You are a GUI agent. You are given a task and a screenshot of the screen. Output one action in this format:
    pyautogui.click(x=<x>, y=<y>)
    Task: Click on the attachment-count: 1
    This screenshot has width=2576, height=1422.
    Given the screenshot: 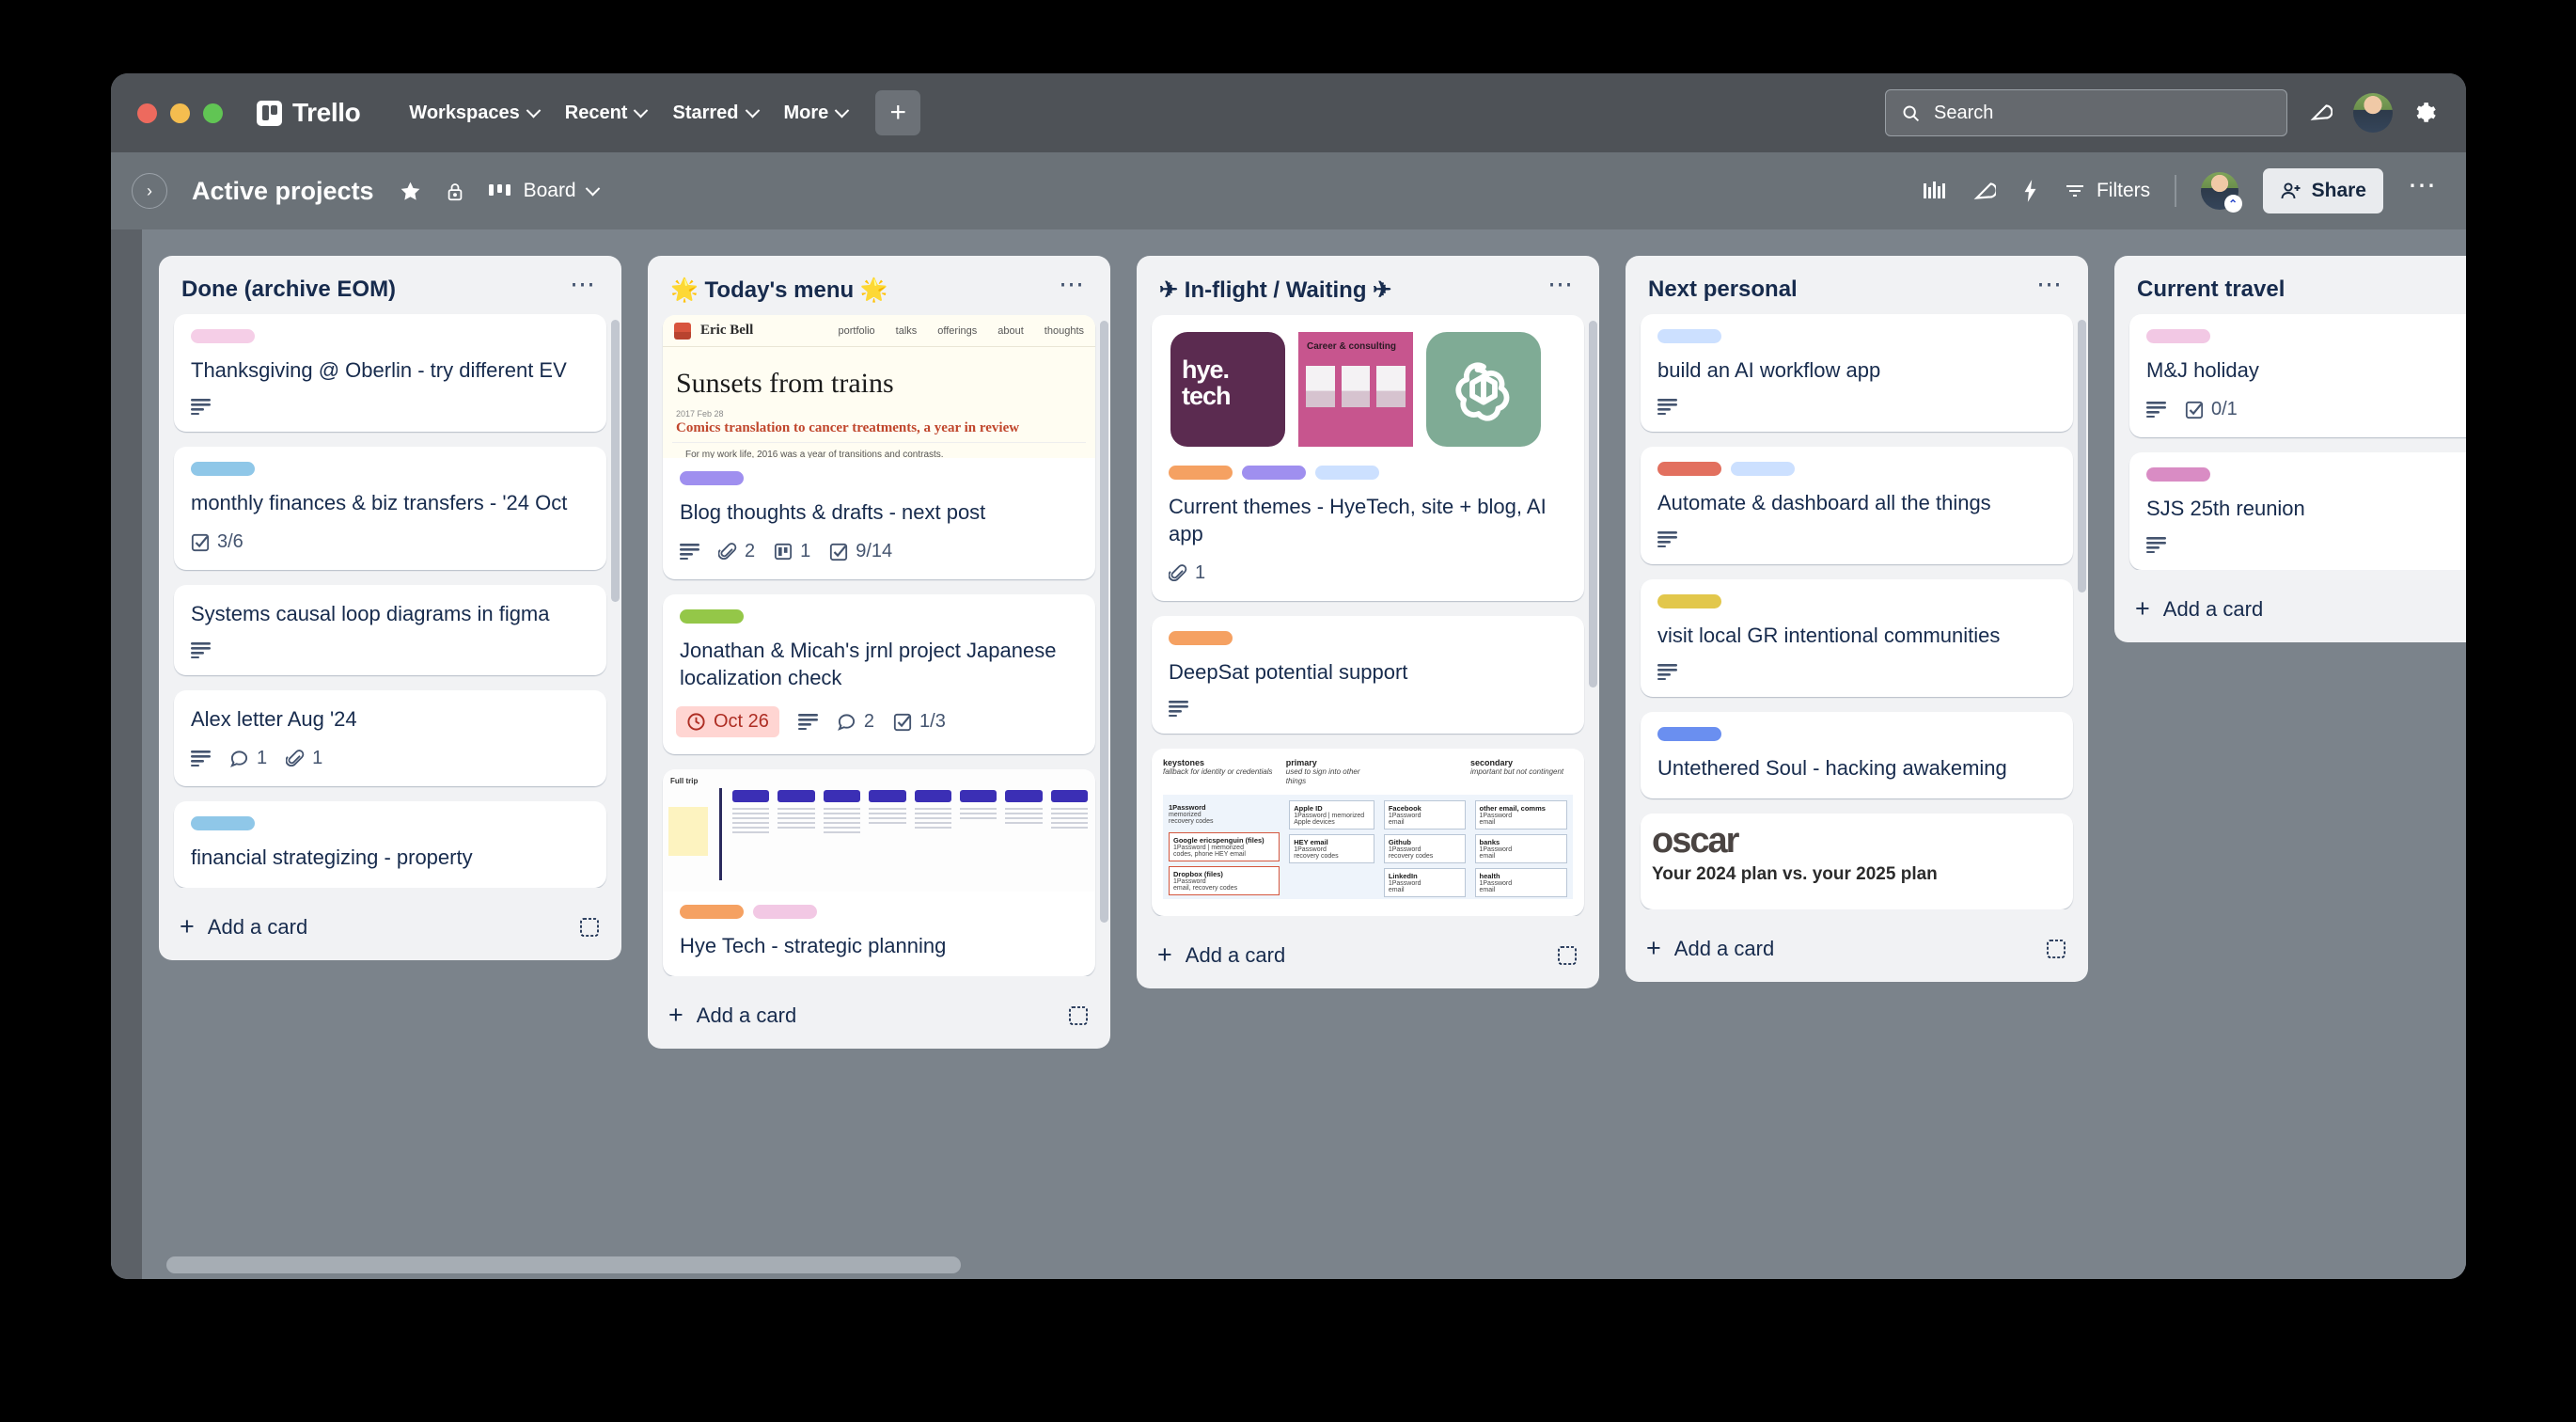 What is the action you would take?
    pyautogui.click(x=1200, y=573)
    